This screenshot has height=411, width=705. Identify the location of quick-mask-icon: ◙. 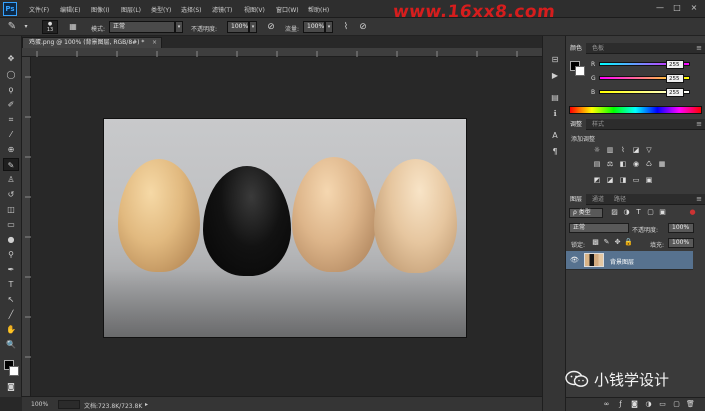
(11, 386).